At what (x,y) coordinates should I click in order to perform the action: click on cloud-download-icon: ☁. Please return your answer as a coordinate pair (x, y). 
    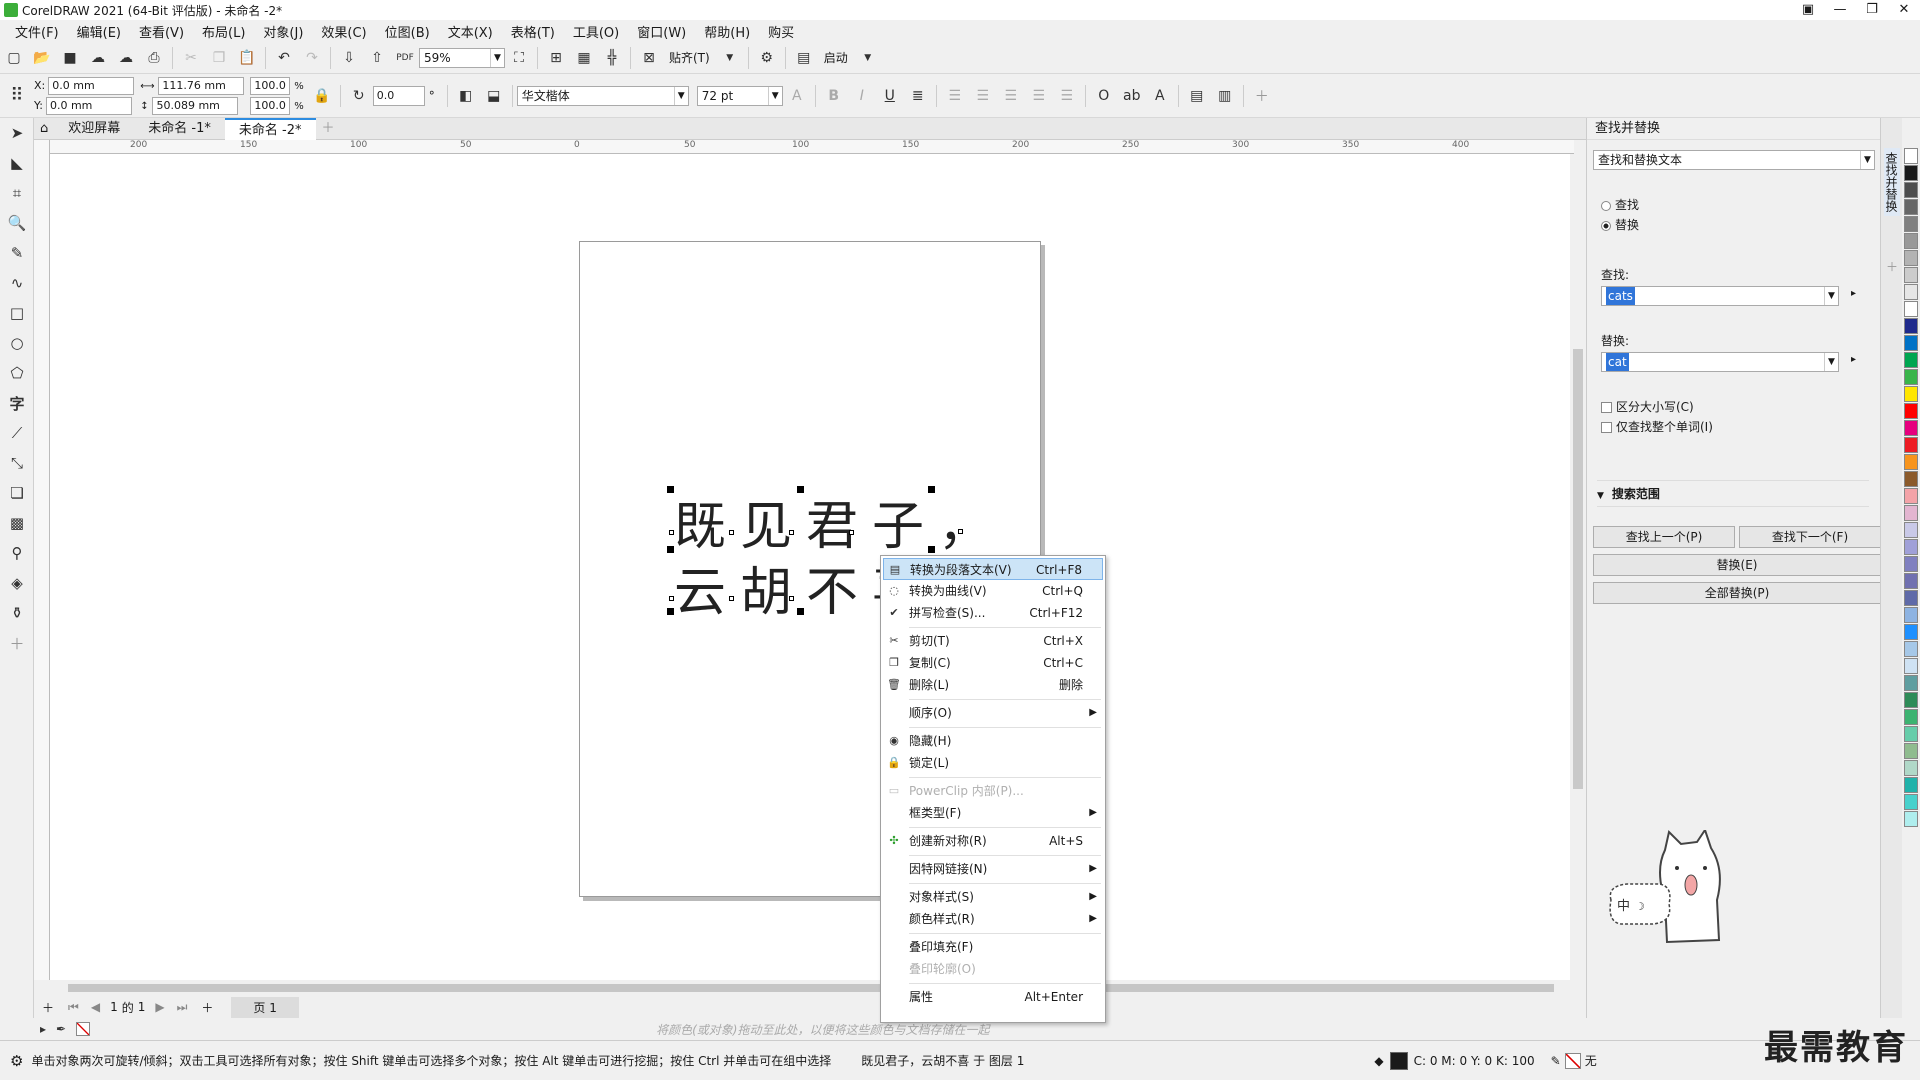
    Looking at the image, I should click on (98, 58).